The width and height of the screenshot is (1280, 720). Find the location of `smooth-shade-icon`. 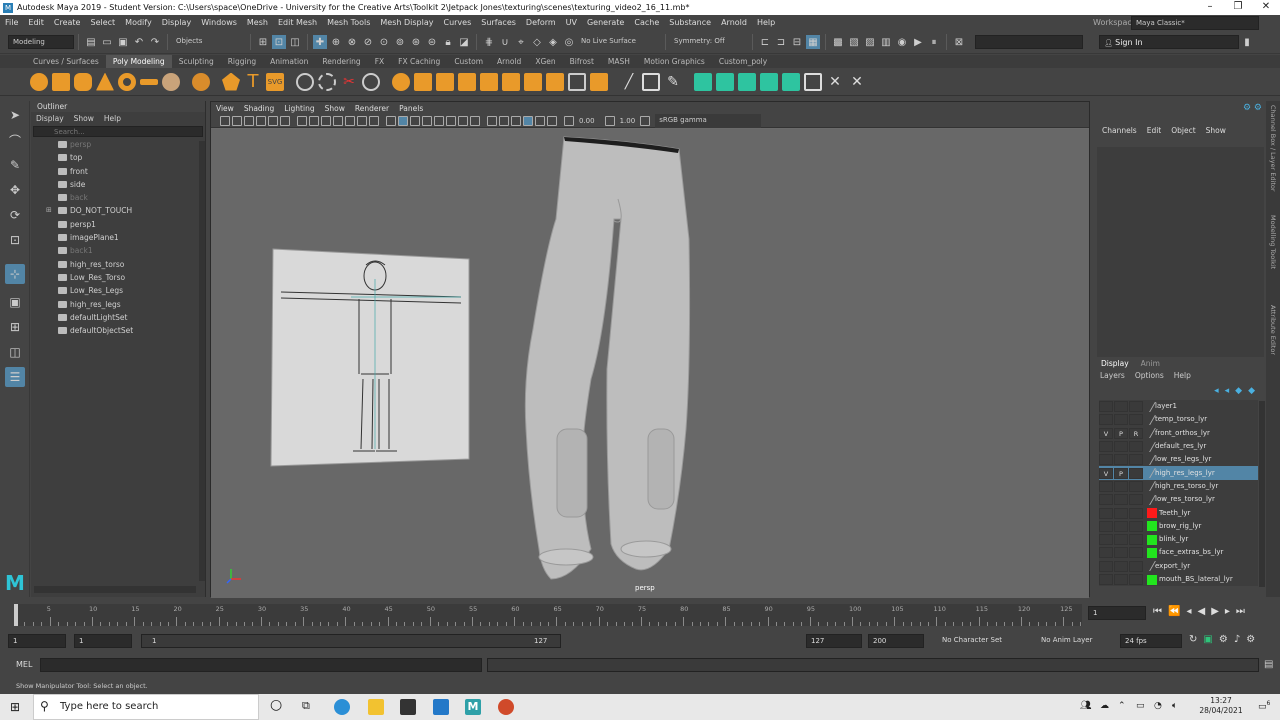

smooth-shade-icon is located at coordinates (403, 120).